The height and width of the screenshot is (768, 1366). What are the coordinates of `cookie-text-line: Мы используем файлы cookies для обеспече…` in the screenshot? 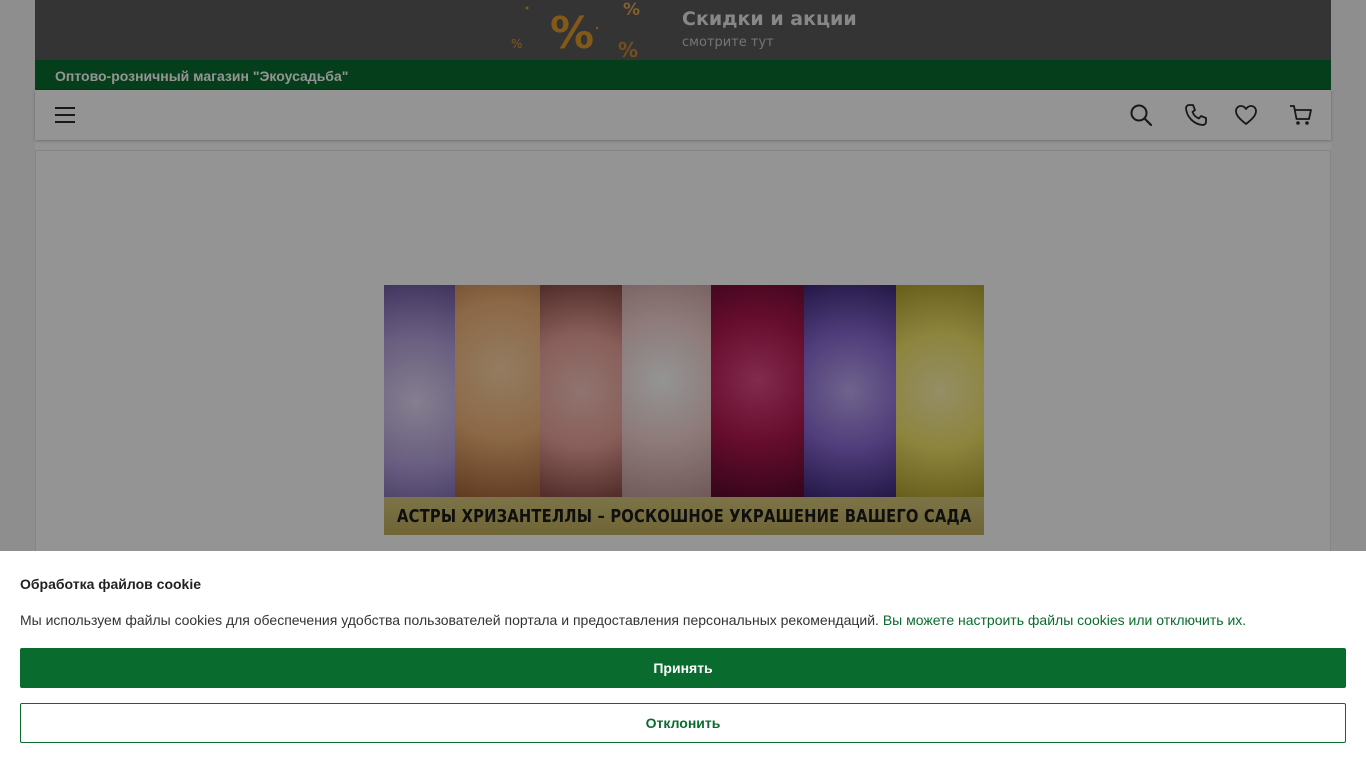 It's located at (633, 620).